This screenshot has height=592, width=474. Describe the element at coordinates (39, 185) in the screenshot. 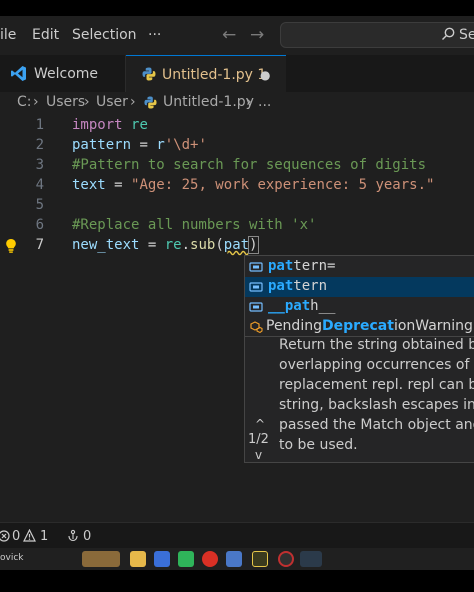

I see `line-number: 4` at that location.